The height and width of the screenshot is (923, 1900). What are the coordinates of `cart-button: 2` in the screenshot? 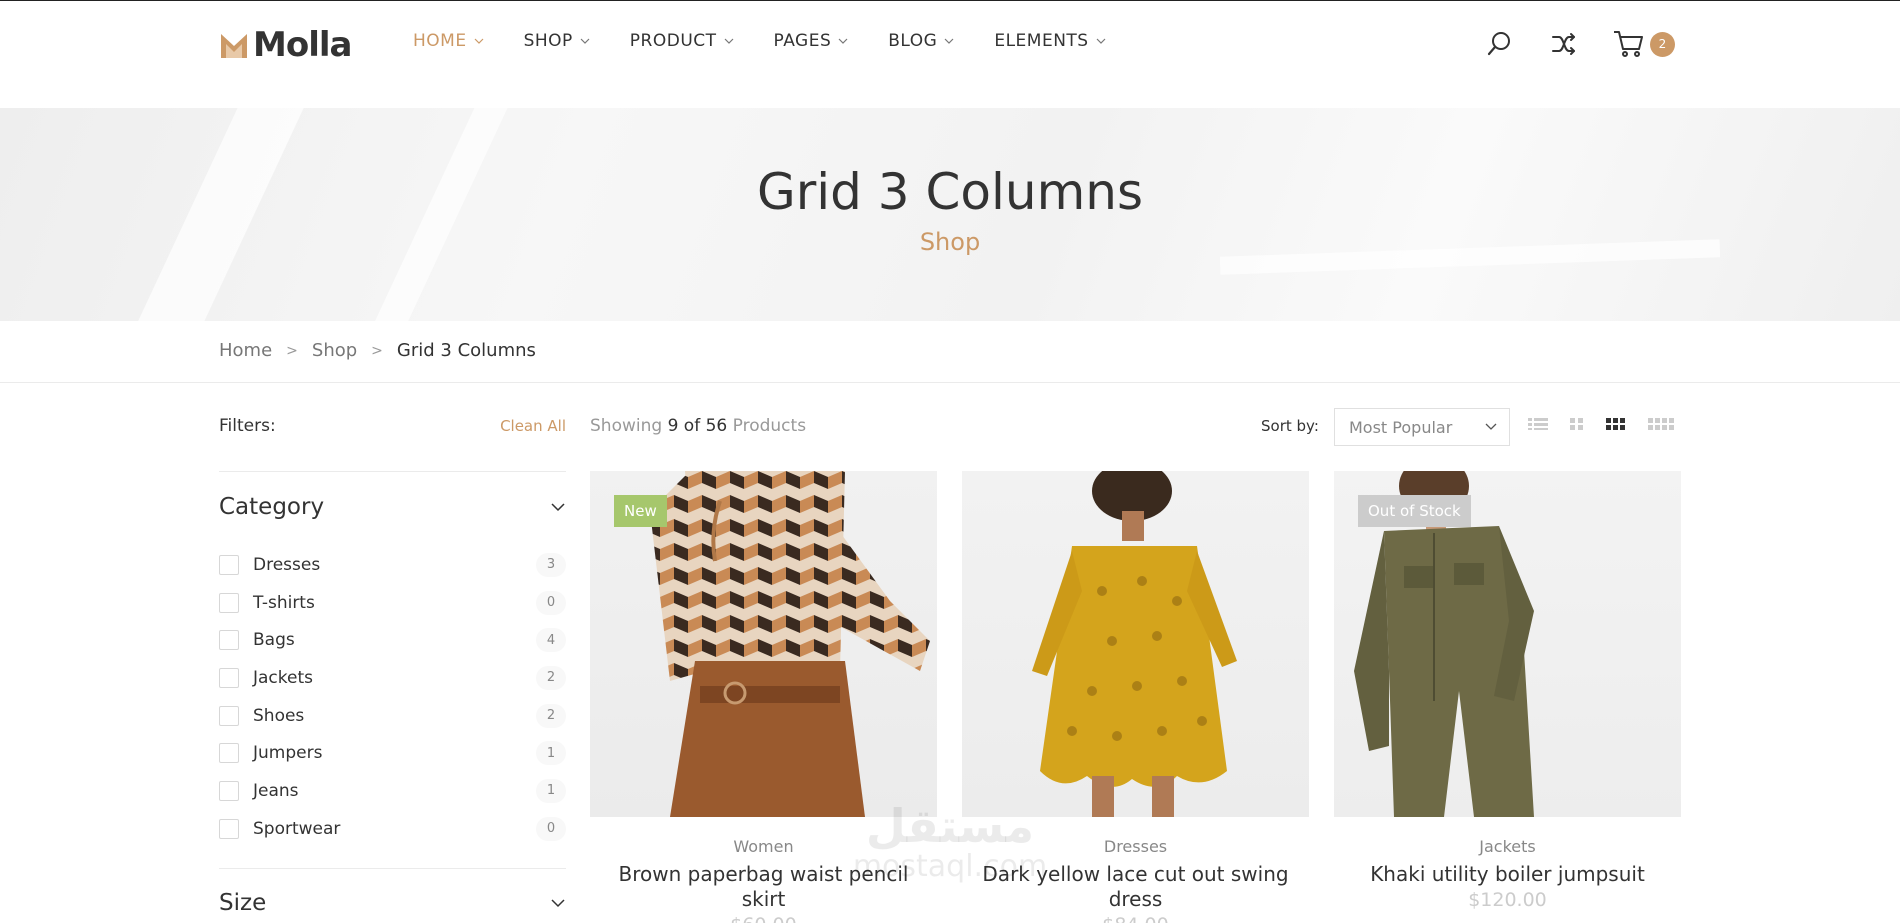 It's located at (1644, 44).